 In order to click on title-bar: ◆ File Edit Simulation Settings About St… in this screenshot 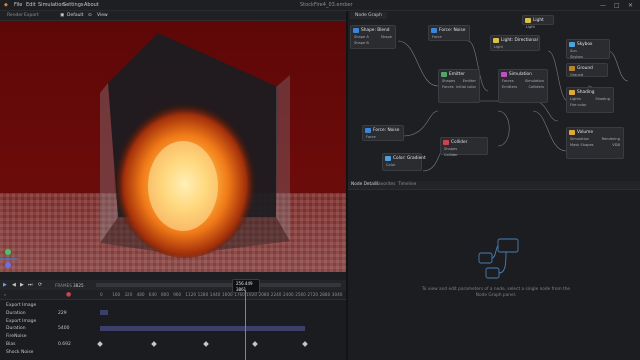, I will do `click(320, 5)`.